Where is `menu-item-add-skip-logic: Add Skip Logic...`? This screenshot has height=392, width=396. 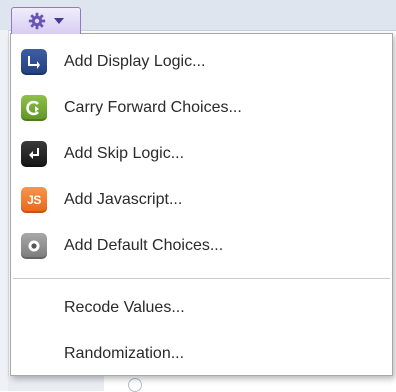 menu-item-add-skip-logic: Add Skip Logic... is located at coordinates (201, 154).